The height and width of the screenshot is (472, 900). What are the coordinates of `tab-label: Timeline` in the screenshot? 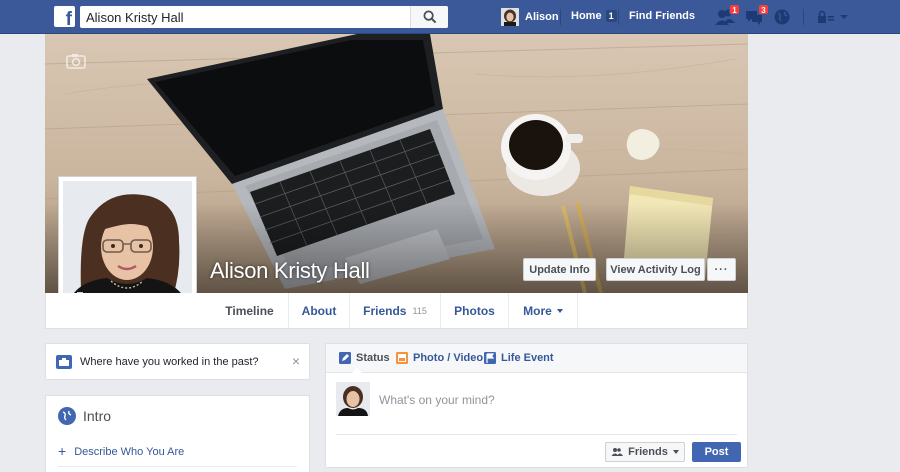 It's located at (249, 310).